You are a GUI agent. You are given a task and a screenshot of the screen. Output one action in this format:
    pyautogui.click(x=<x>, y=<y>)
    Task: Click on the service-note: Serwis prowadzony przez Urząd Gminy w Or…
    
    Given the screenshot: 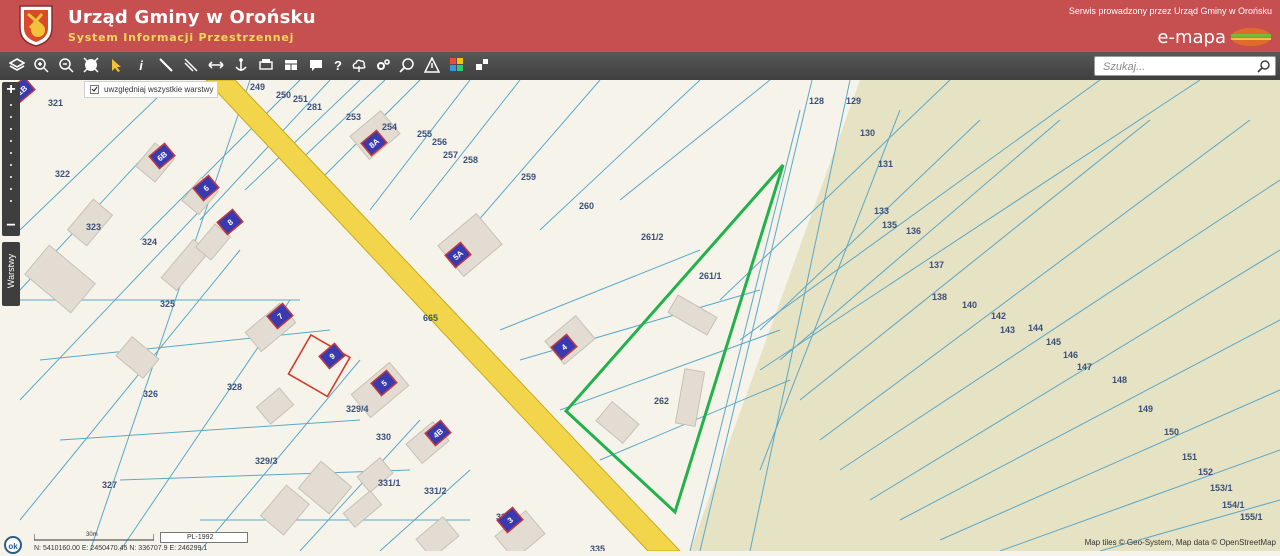 What is the action you would take?
    pyautogui.click(x=1170, y=11)
    